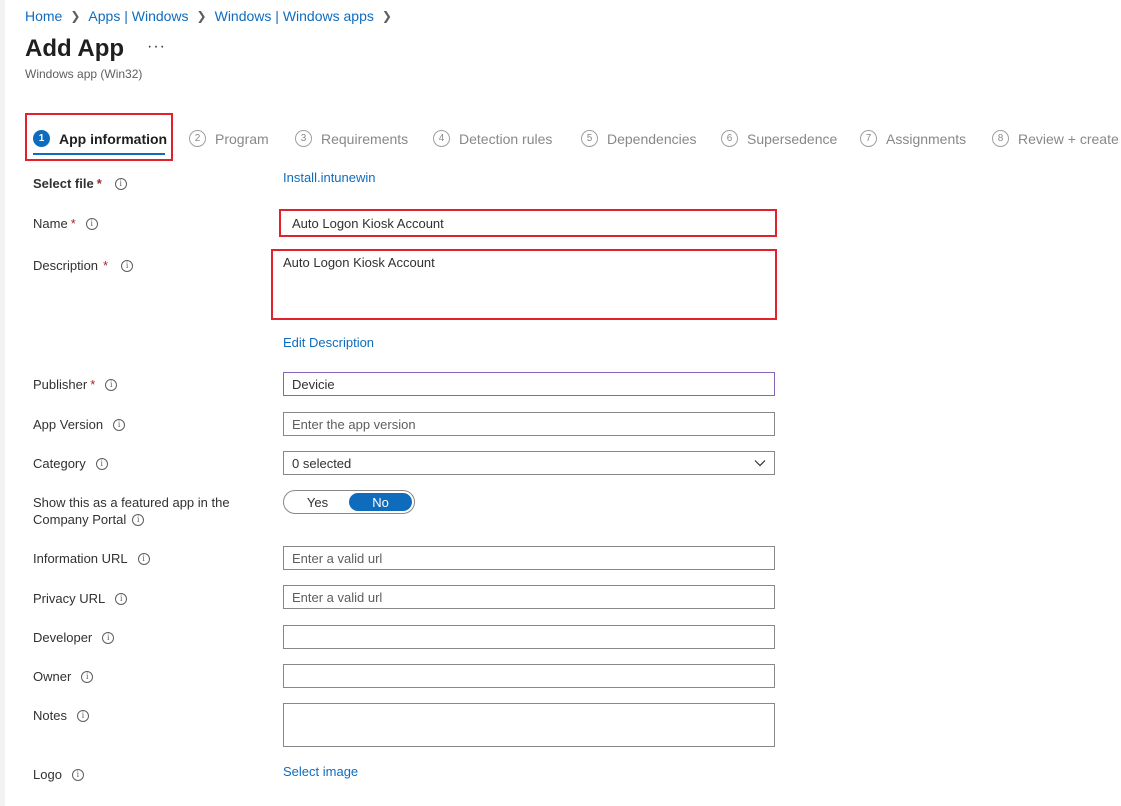 The height and width of the screenshot is (806, 1121). What do you see at coordinates (156, 47) in the screenshot?
I see `more-options-button: ···` at bounding box center [156, 47].